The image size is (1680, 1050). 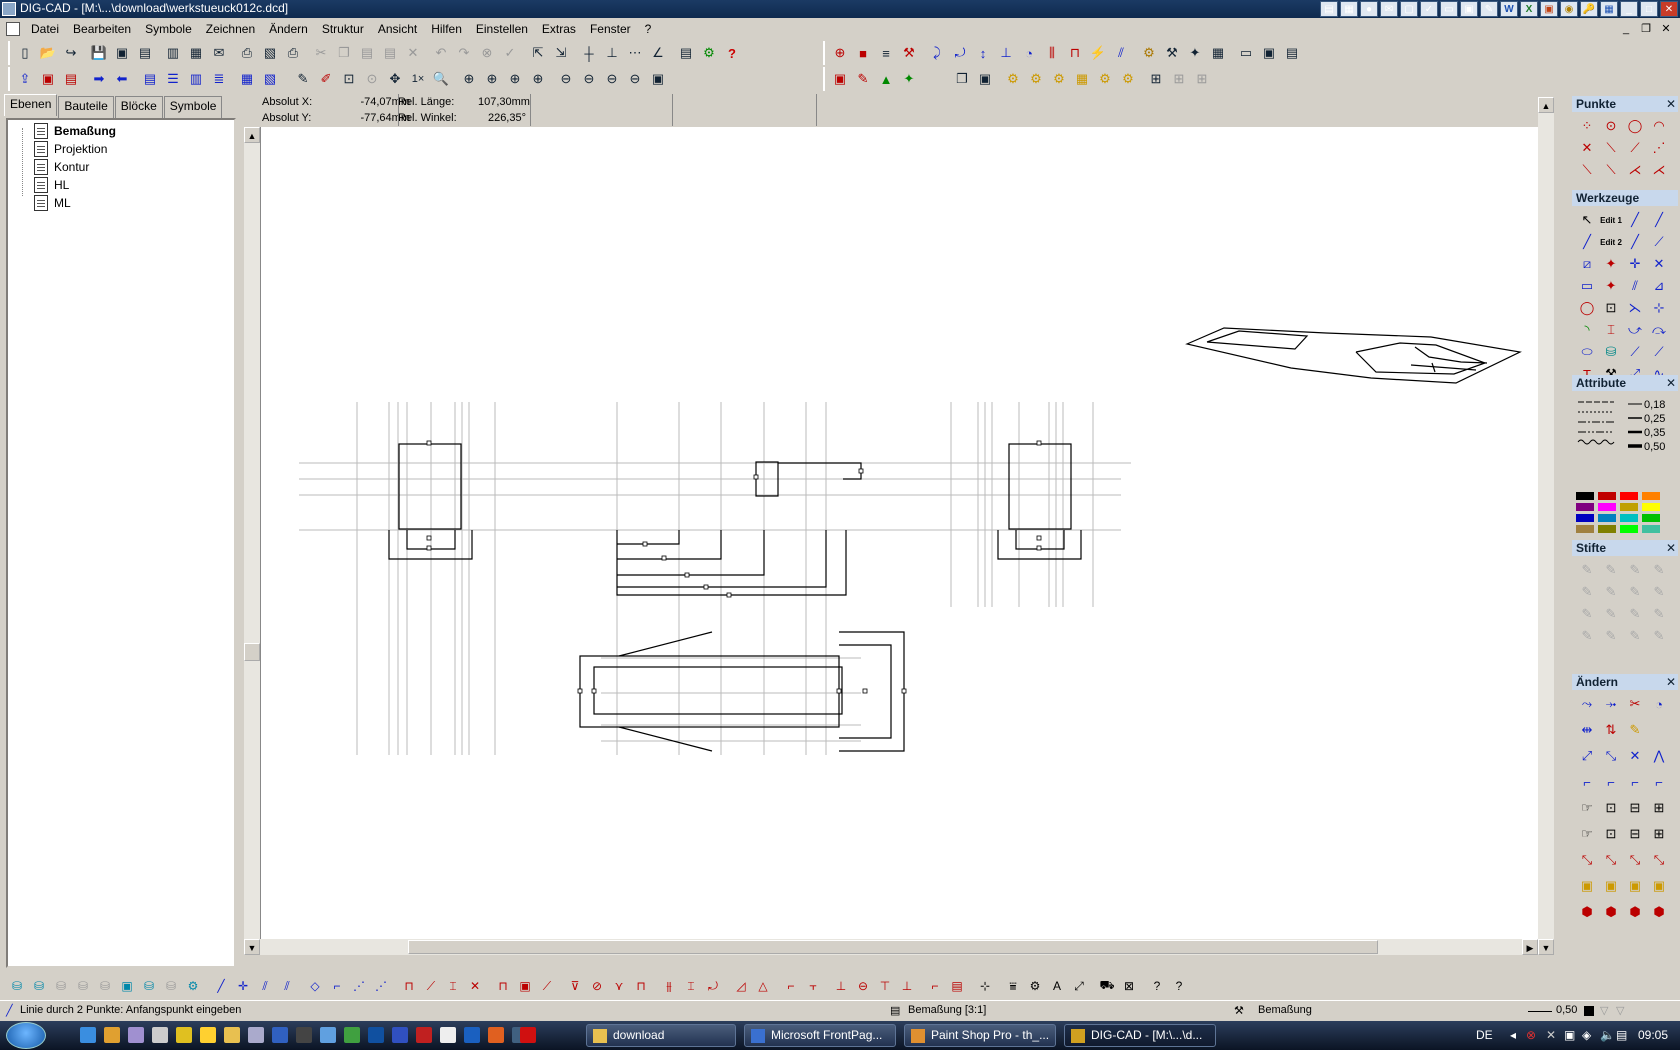 What do you see at coordinates (247, 79) in the screenshot?
I see `window-e-icon: ▦` at bounding box center [247, 79].